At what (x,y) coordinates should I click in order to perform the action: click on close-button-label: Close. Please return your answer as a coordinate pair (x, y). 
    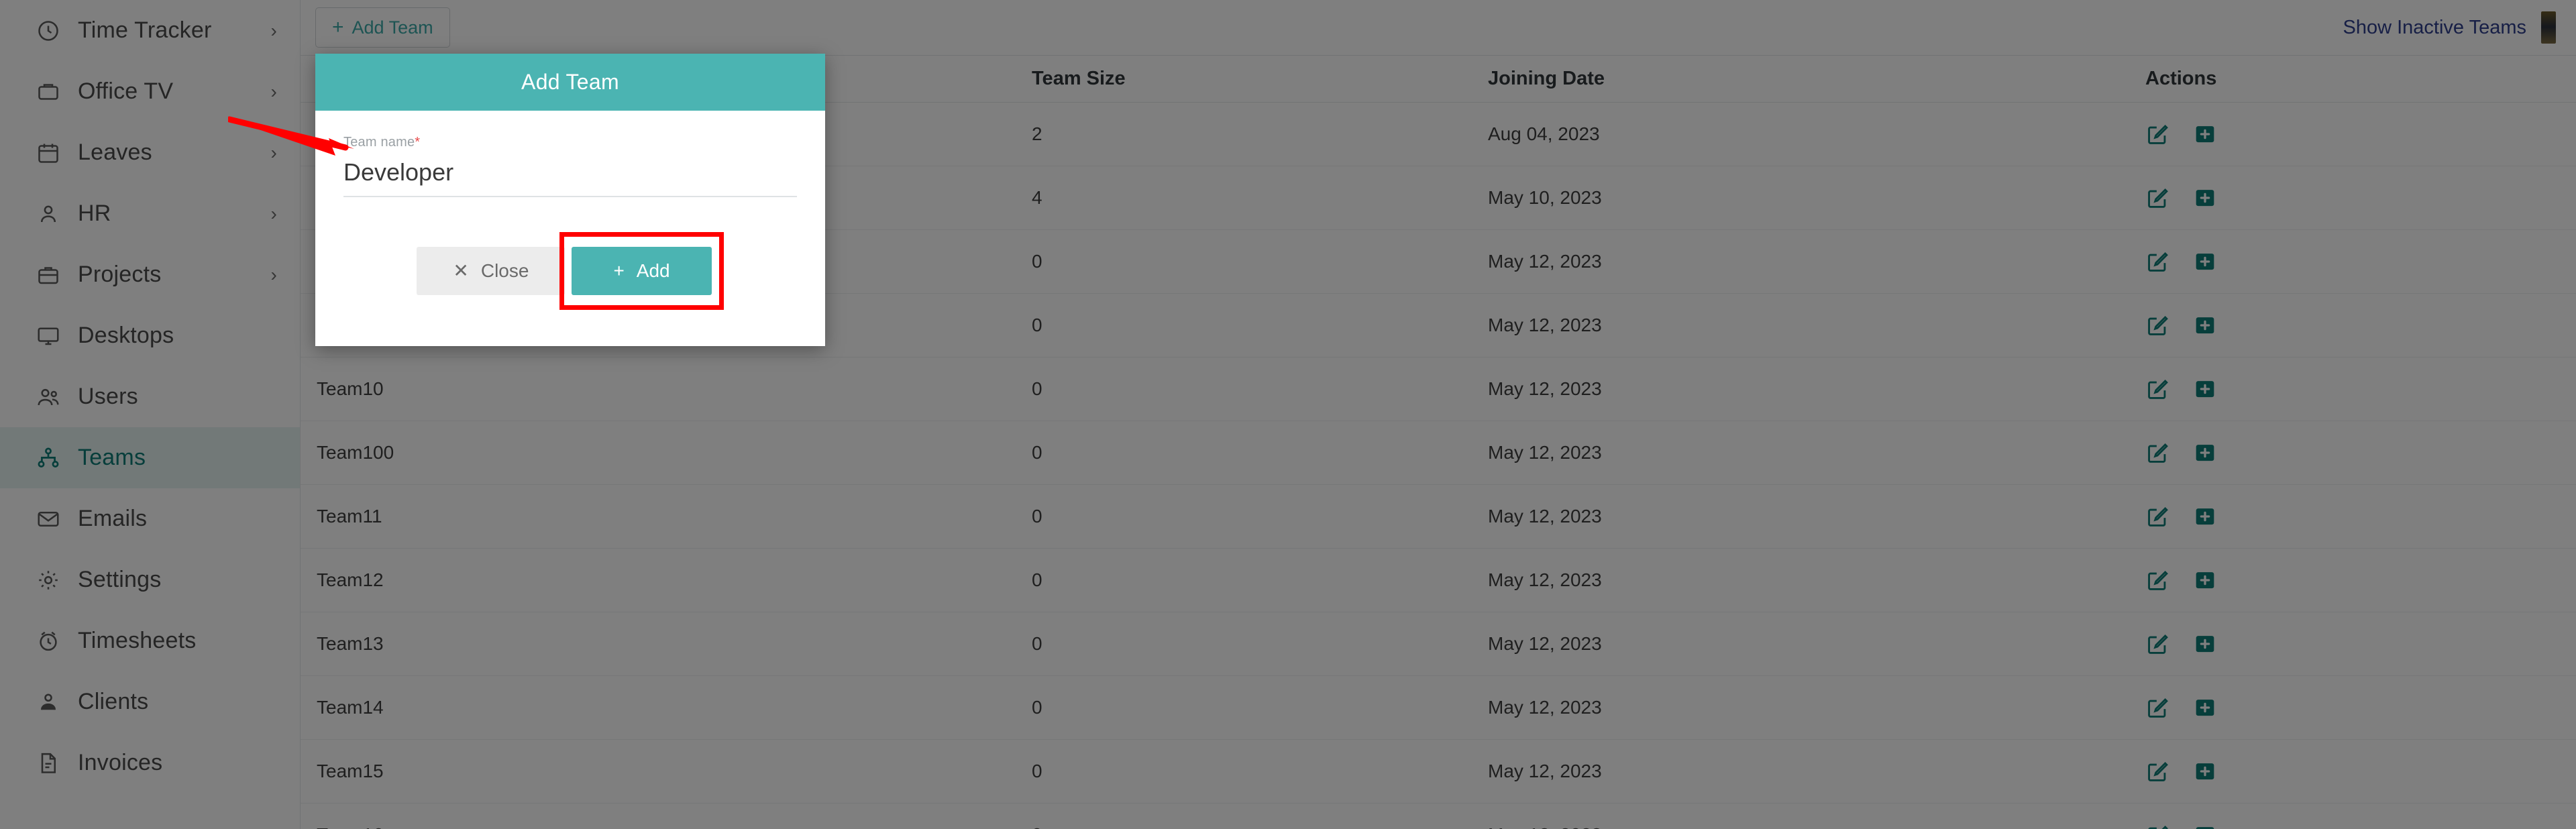
    Looking at the image, I should click on (504, 270).